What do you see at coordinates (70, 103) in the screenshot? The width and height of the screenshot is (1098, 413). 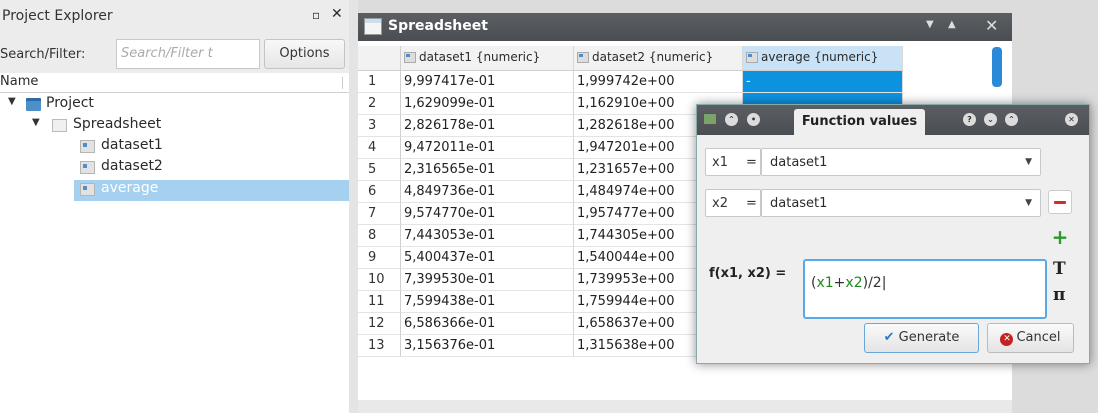 I see `tree-item-label: Project` at bounding box center [70, 103].